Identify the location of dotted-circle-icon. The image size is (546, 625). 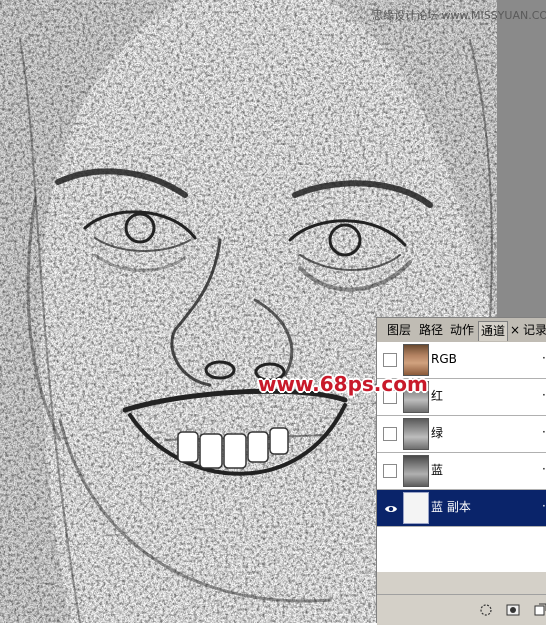
(486, 610).